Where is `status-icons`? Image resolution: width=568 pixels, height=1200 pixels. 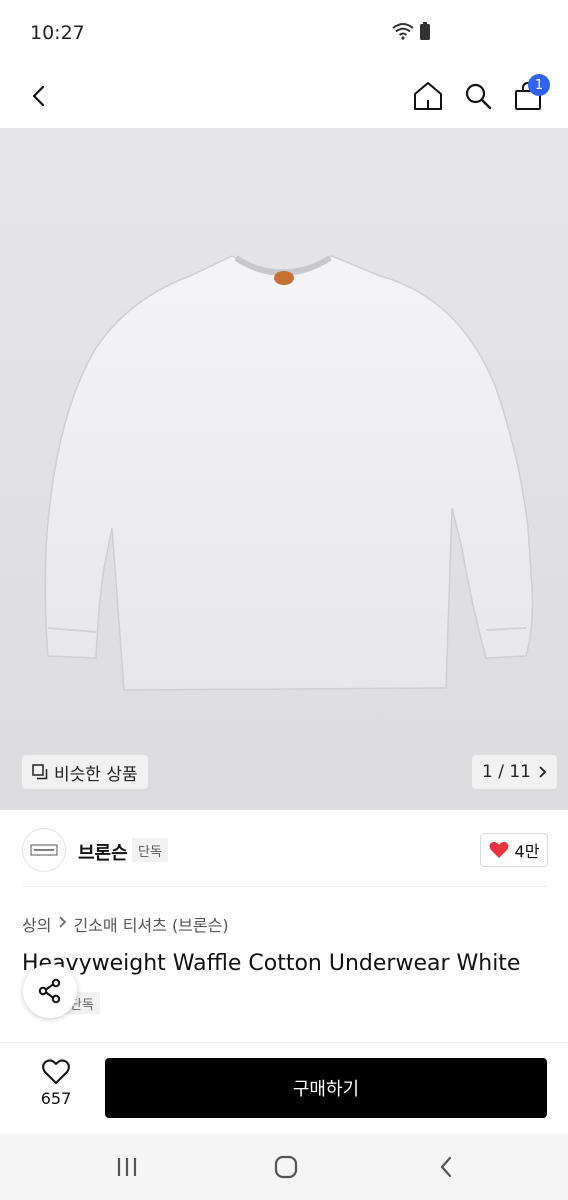 status-icons is located at coordinates (411, 31).